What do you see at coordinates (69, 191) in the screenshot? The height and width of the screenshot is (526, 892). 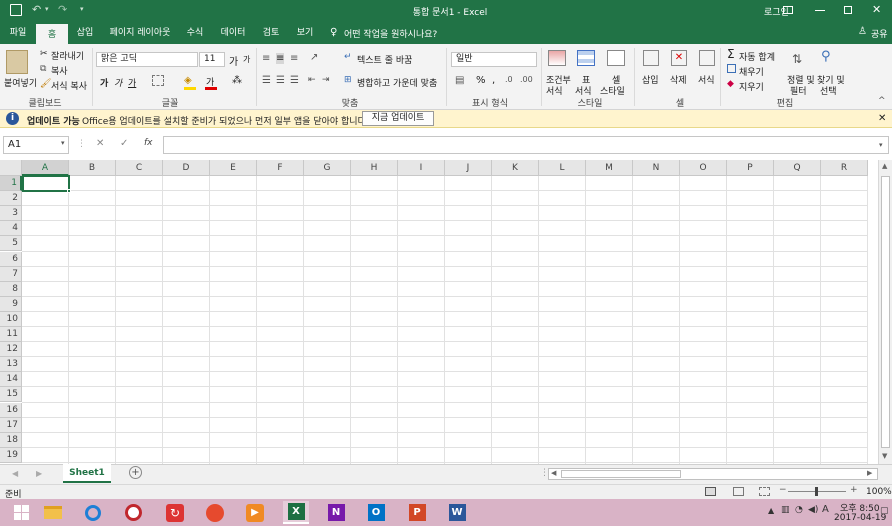 I see `fill-handle` at bounding box center [69, 191].